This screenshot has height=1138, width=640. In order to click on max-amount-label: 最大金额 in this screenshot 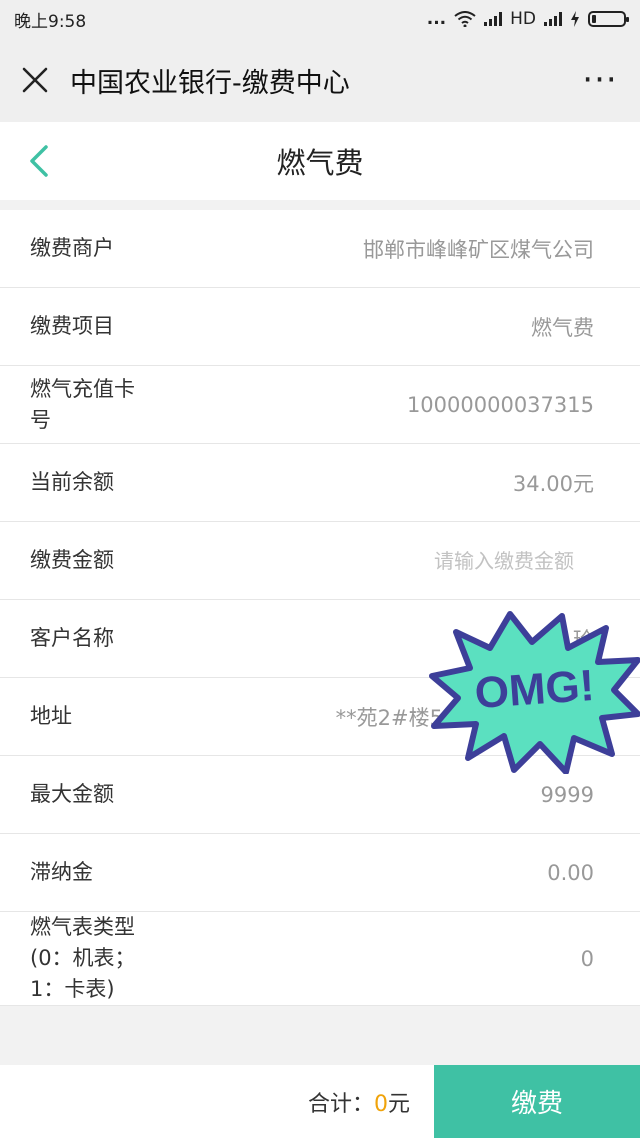, I will do `click(72, 794)`.